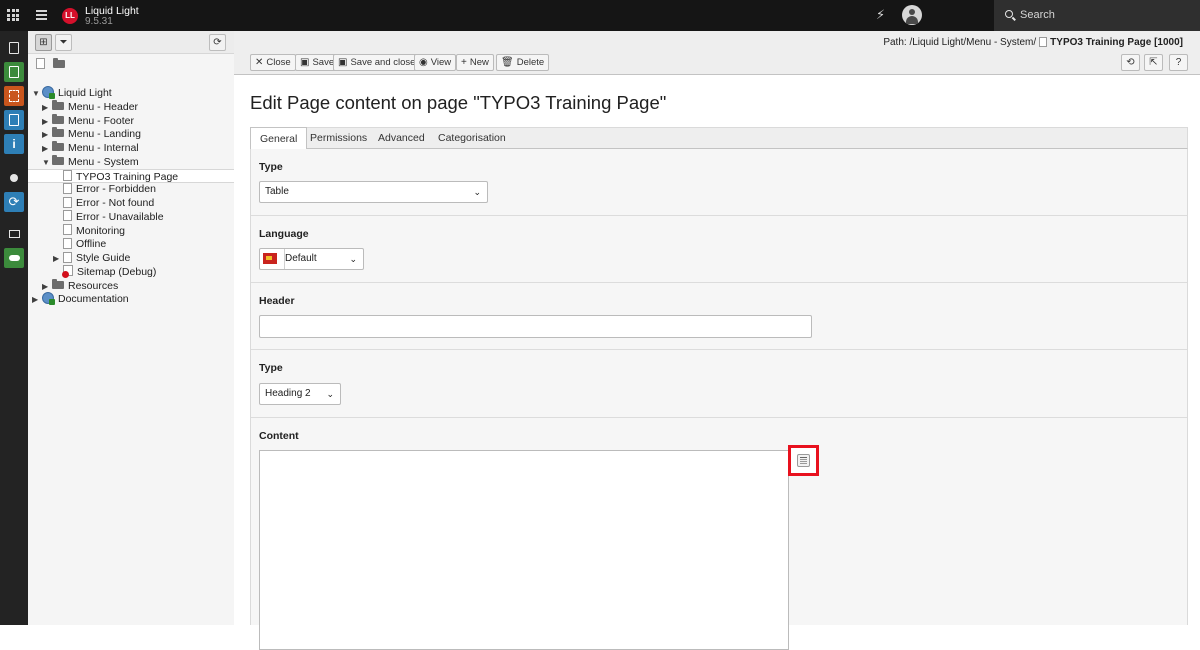 The width and height of the screenshot is (1200, 650). I want to click on tree-node: Sitemap (Debug), so click(104, 272).